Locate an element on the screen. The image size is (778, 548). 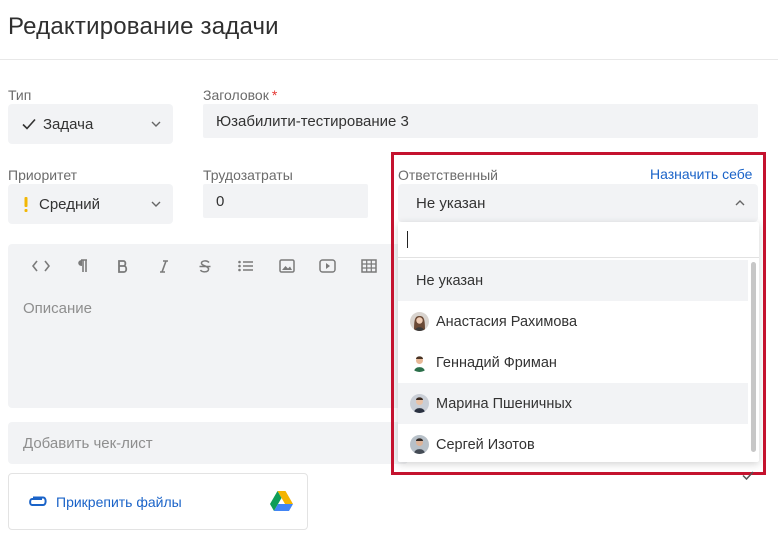
priority-select: Средний is located at coordinates (90, 204).